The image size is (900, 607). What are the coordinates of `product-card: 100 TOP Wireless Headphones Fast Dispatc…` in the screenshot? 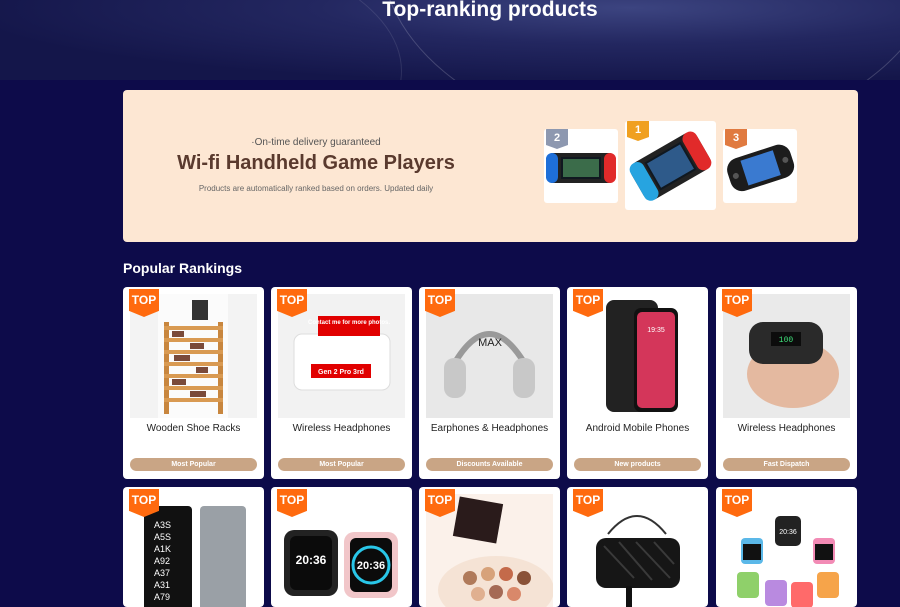 It's located at (786, 383).